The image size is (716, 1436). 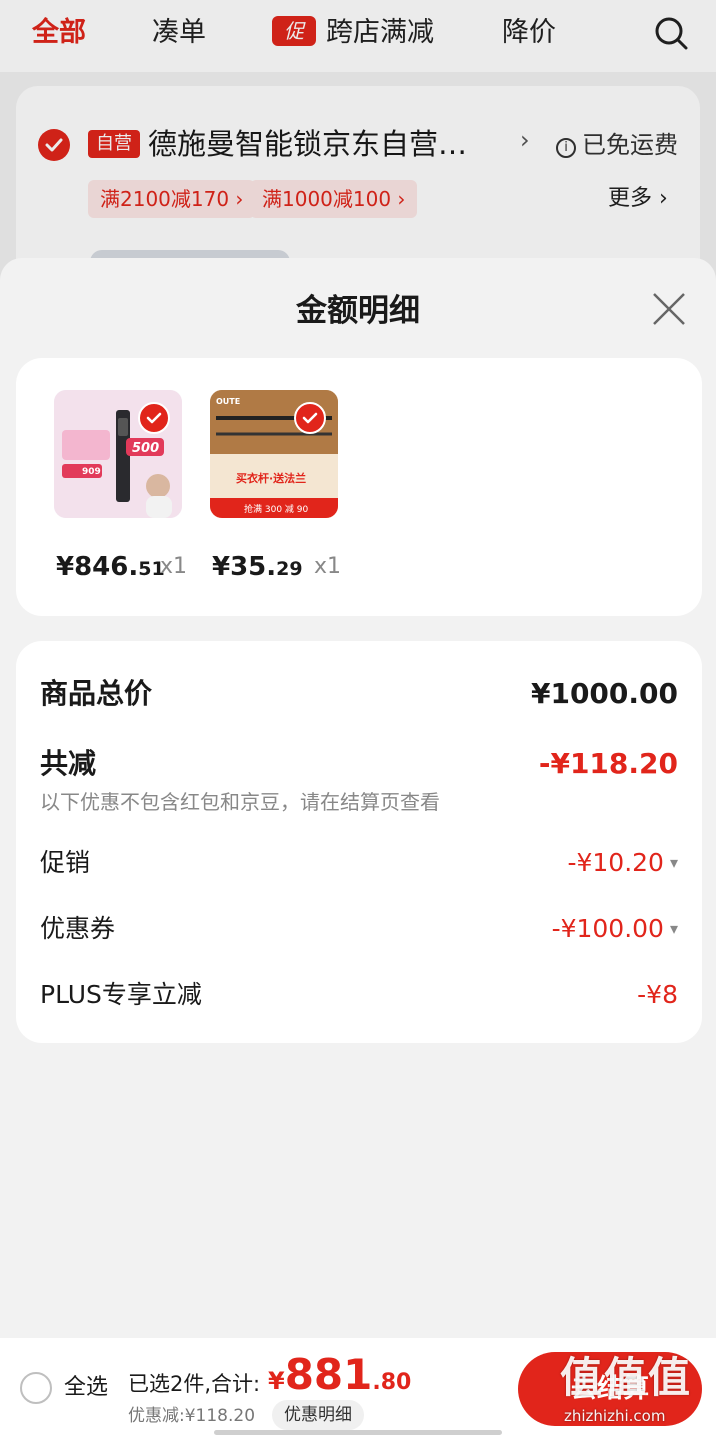 I want to click on product-price: ¥846.51, so click(x=110, y=567).